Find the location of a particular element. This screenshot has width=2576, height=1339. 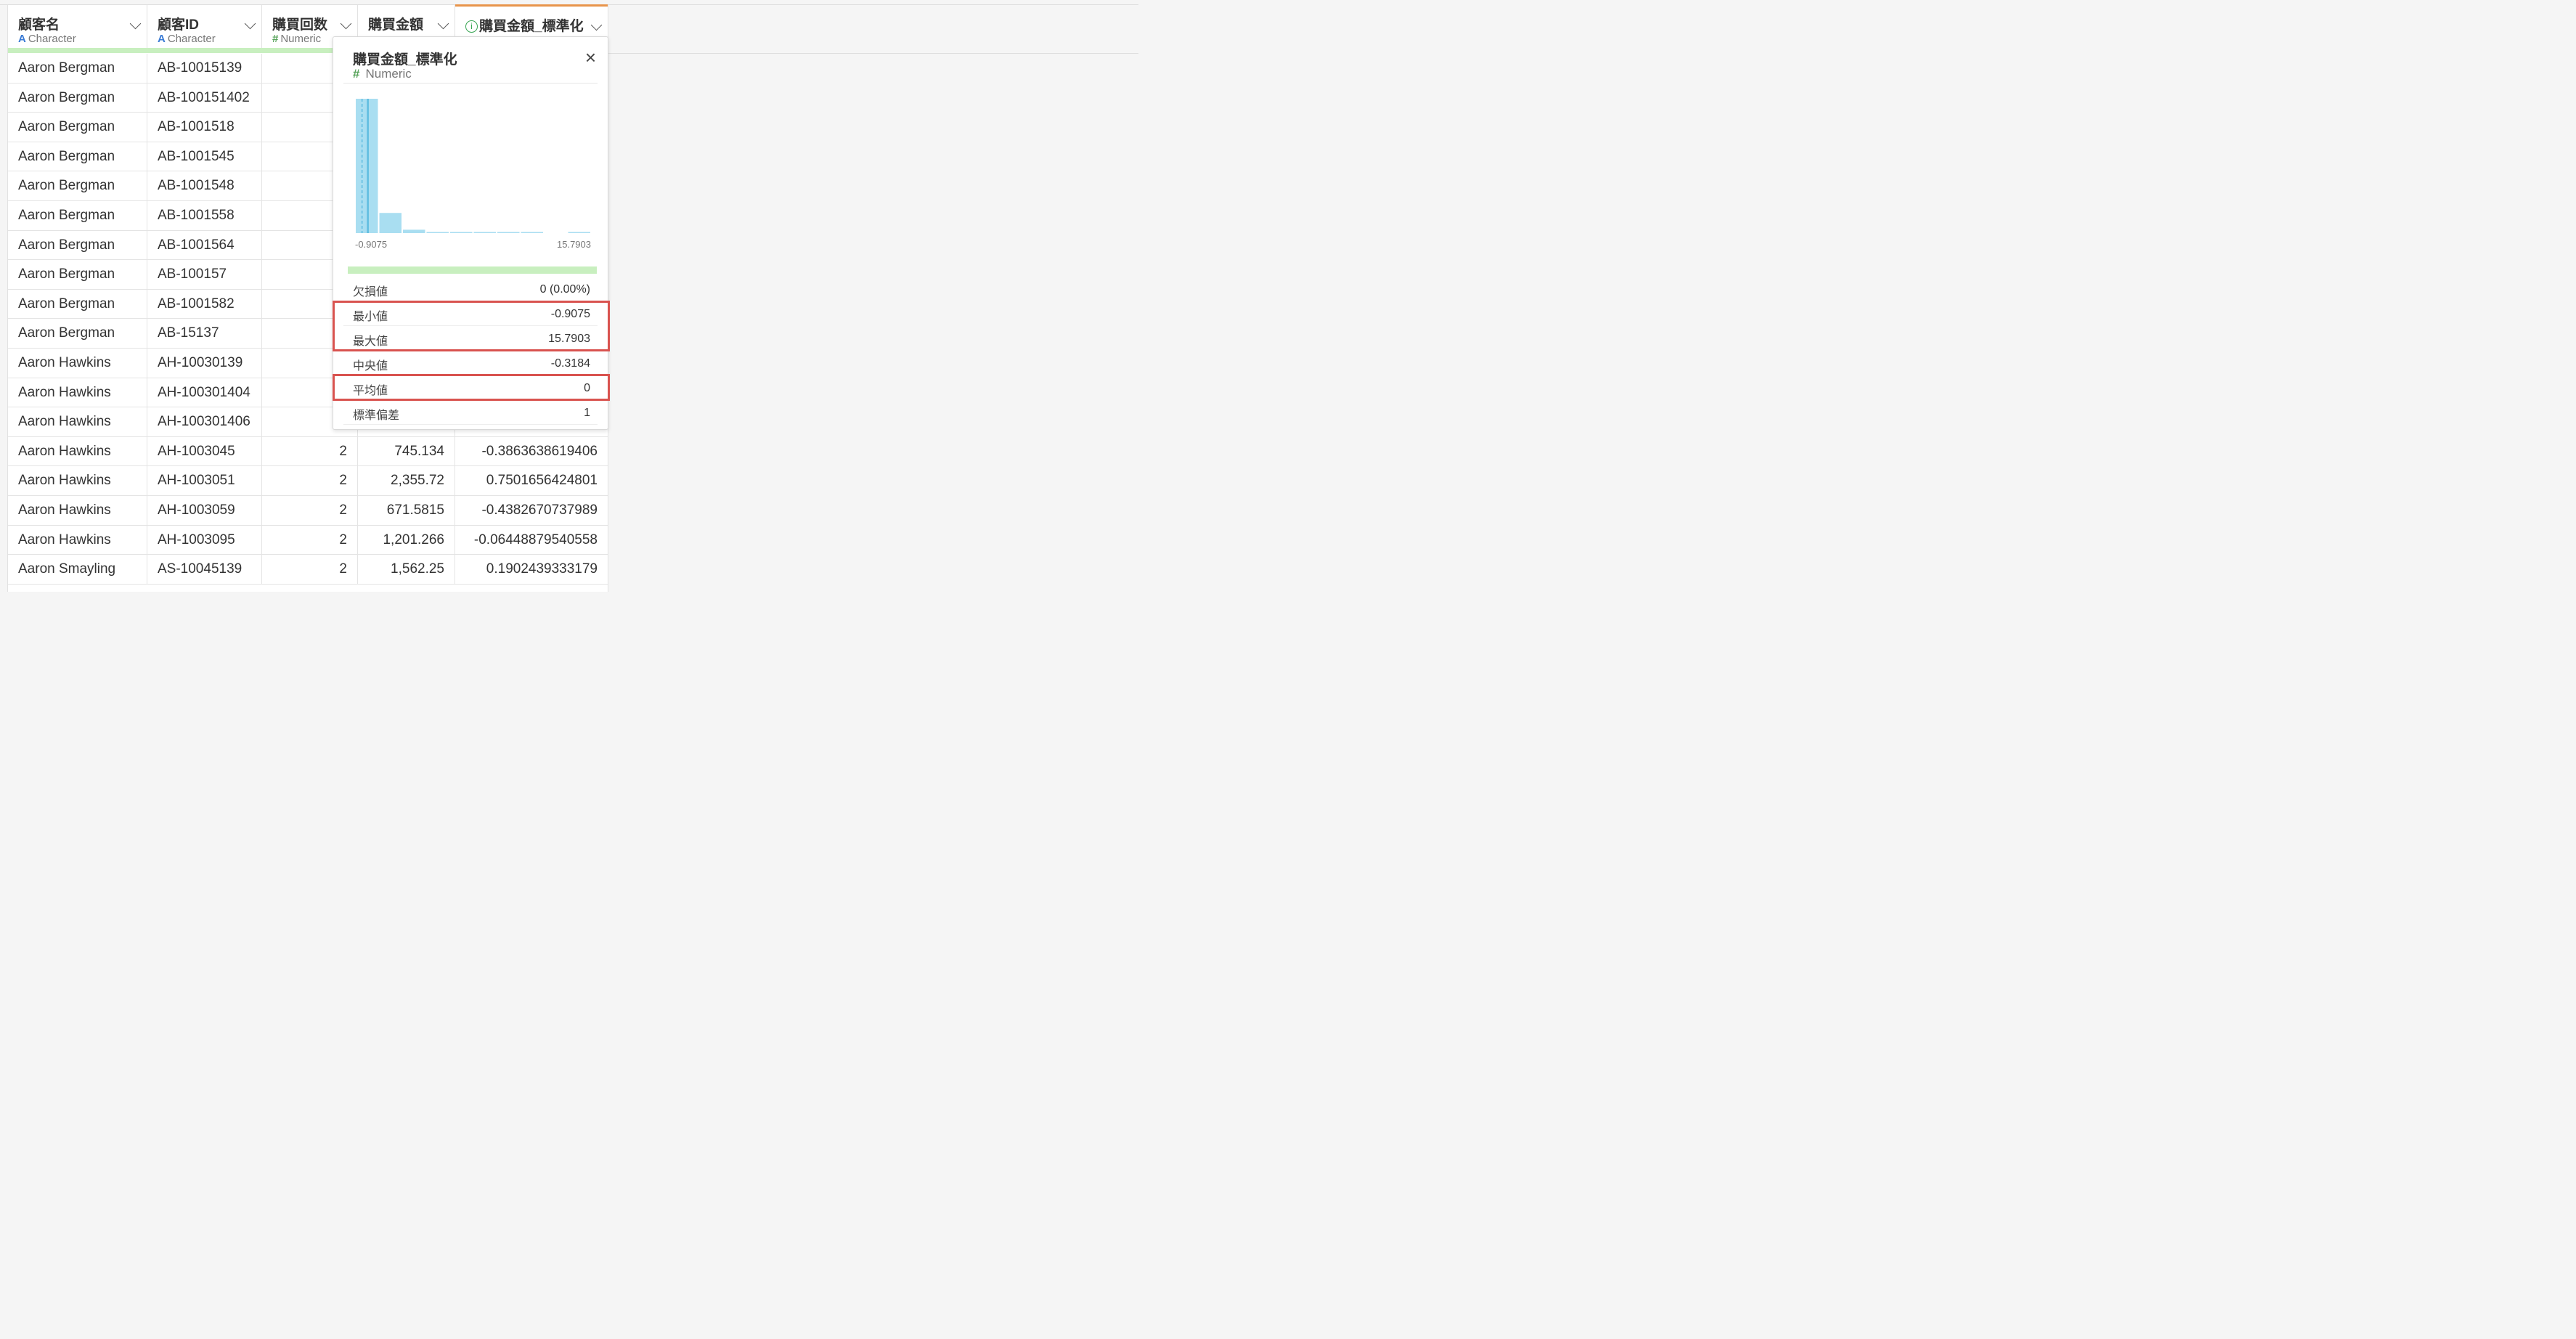

cell-customer-id: AB-1001545 is located at coordinates (204, 156).